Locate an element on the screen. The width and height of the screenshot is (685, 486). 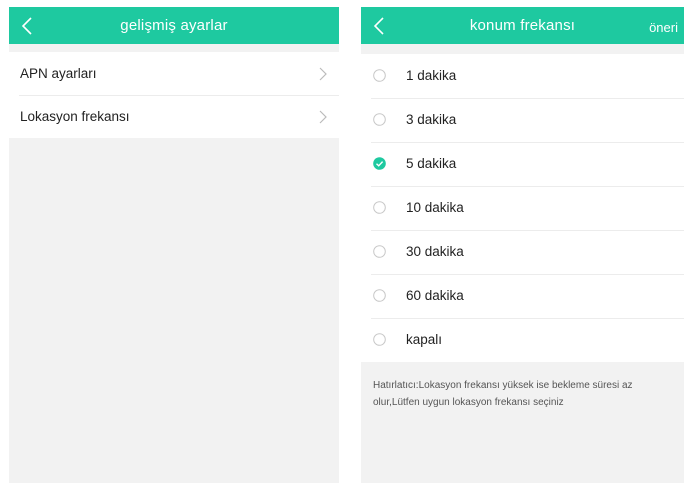
frequency-option-label: kapalı is located at coordinates (424, 339).